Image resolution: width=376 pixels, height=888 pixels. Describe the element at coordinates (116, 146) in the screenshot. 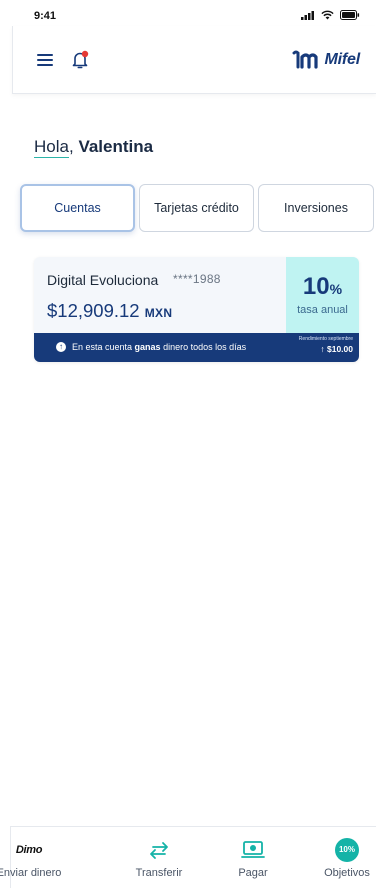

I see `greeting-user-name: Valentina` at that location.